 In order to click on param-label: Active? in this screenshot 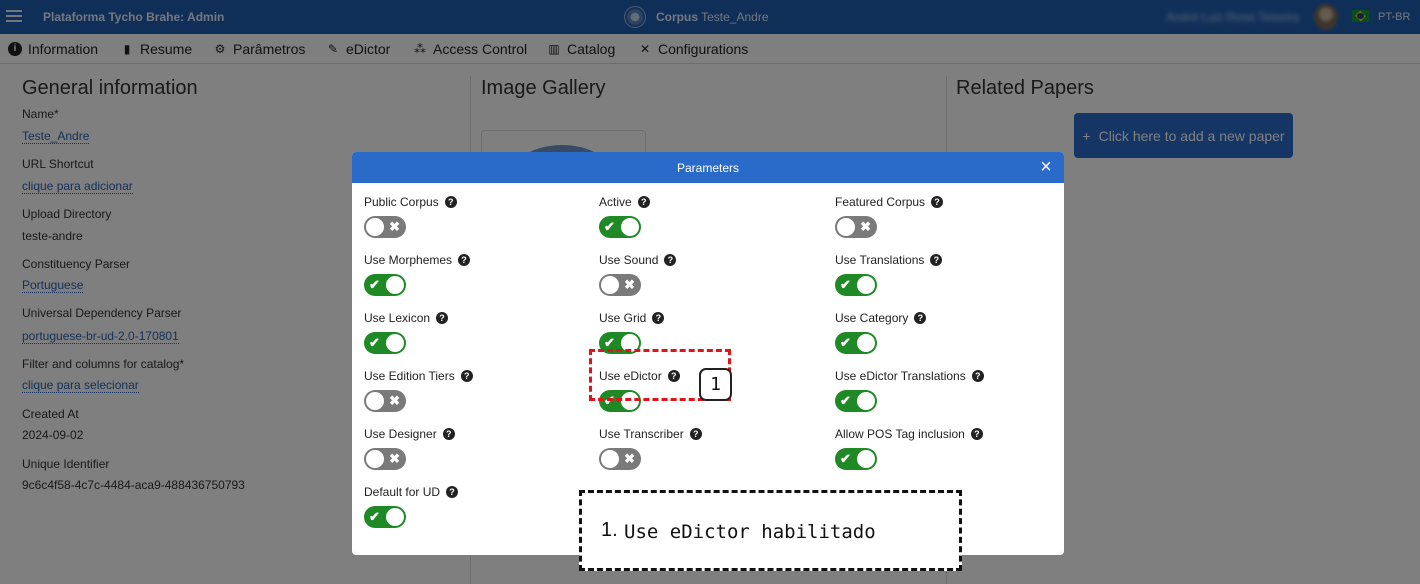, I will do `click(624, 202)`.